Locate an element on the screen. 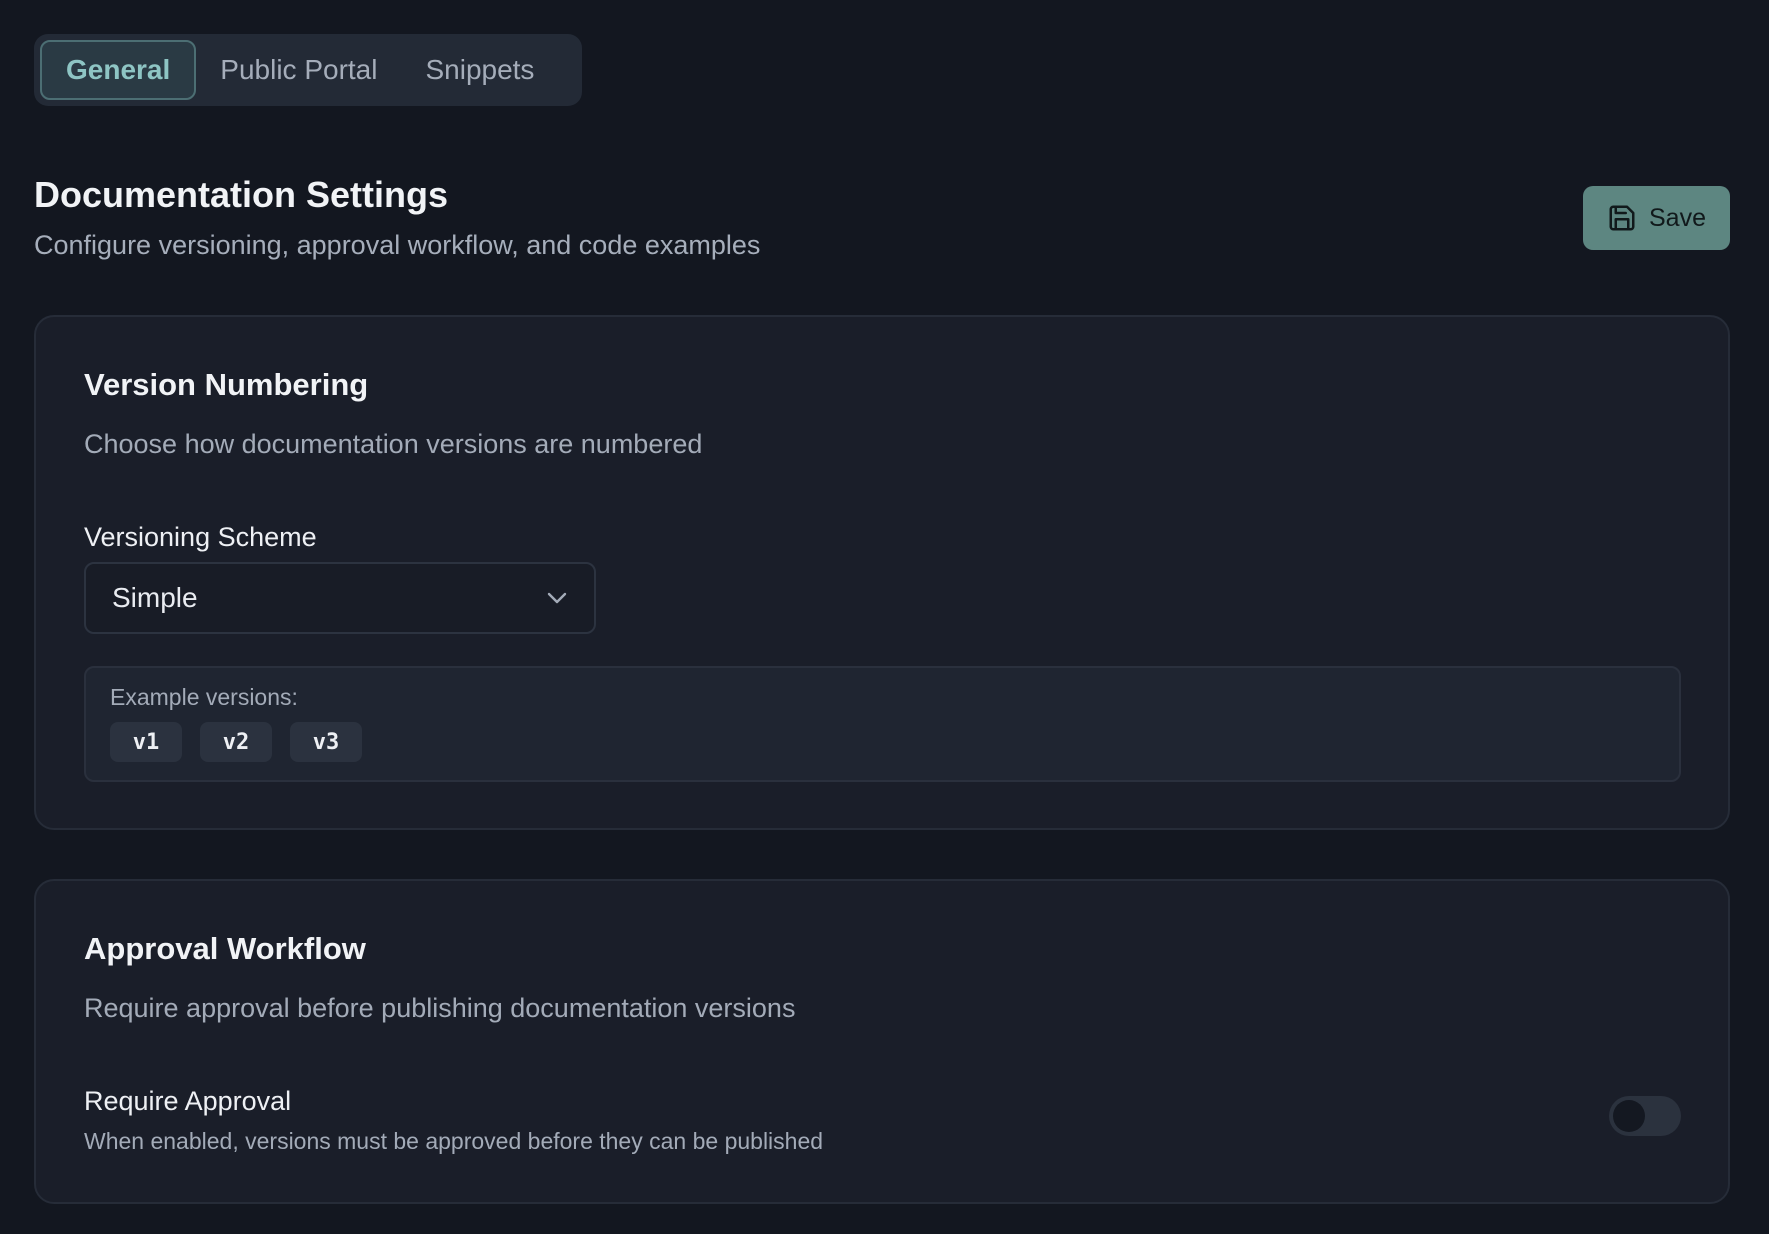 The height and width of the screenshot is (1234, 1769). version-badge: v2 is located at coordinates (236, 742).